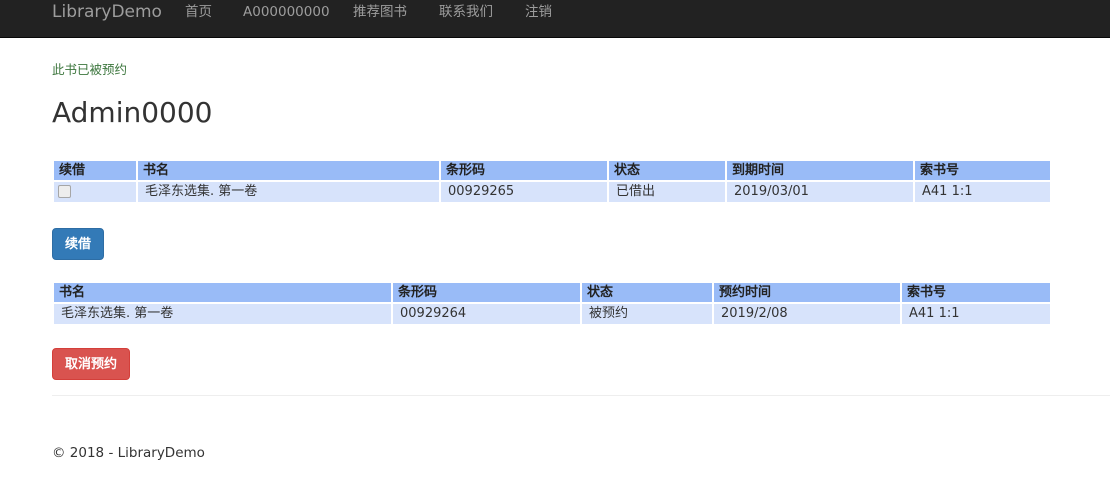  Describe the element at coordinates (524, 192) in the screenshot. I see `barcode-cell: 00929265` at that location.